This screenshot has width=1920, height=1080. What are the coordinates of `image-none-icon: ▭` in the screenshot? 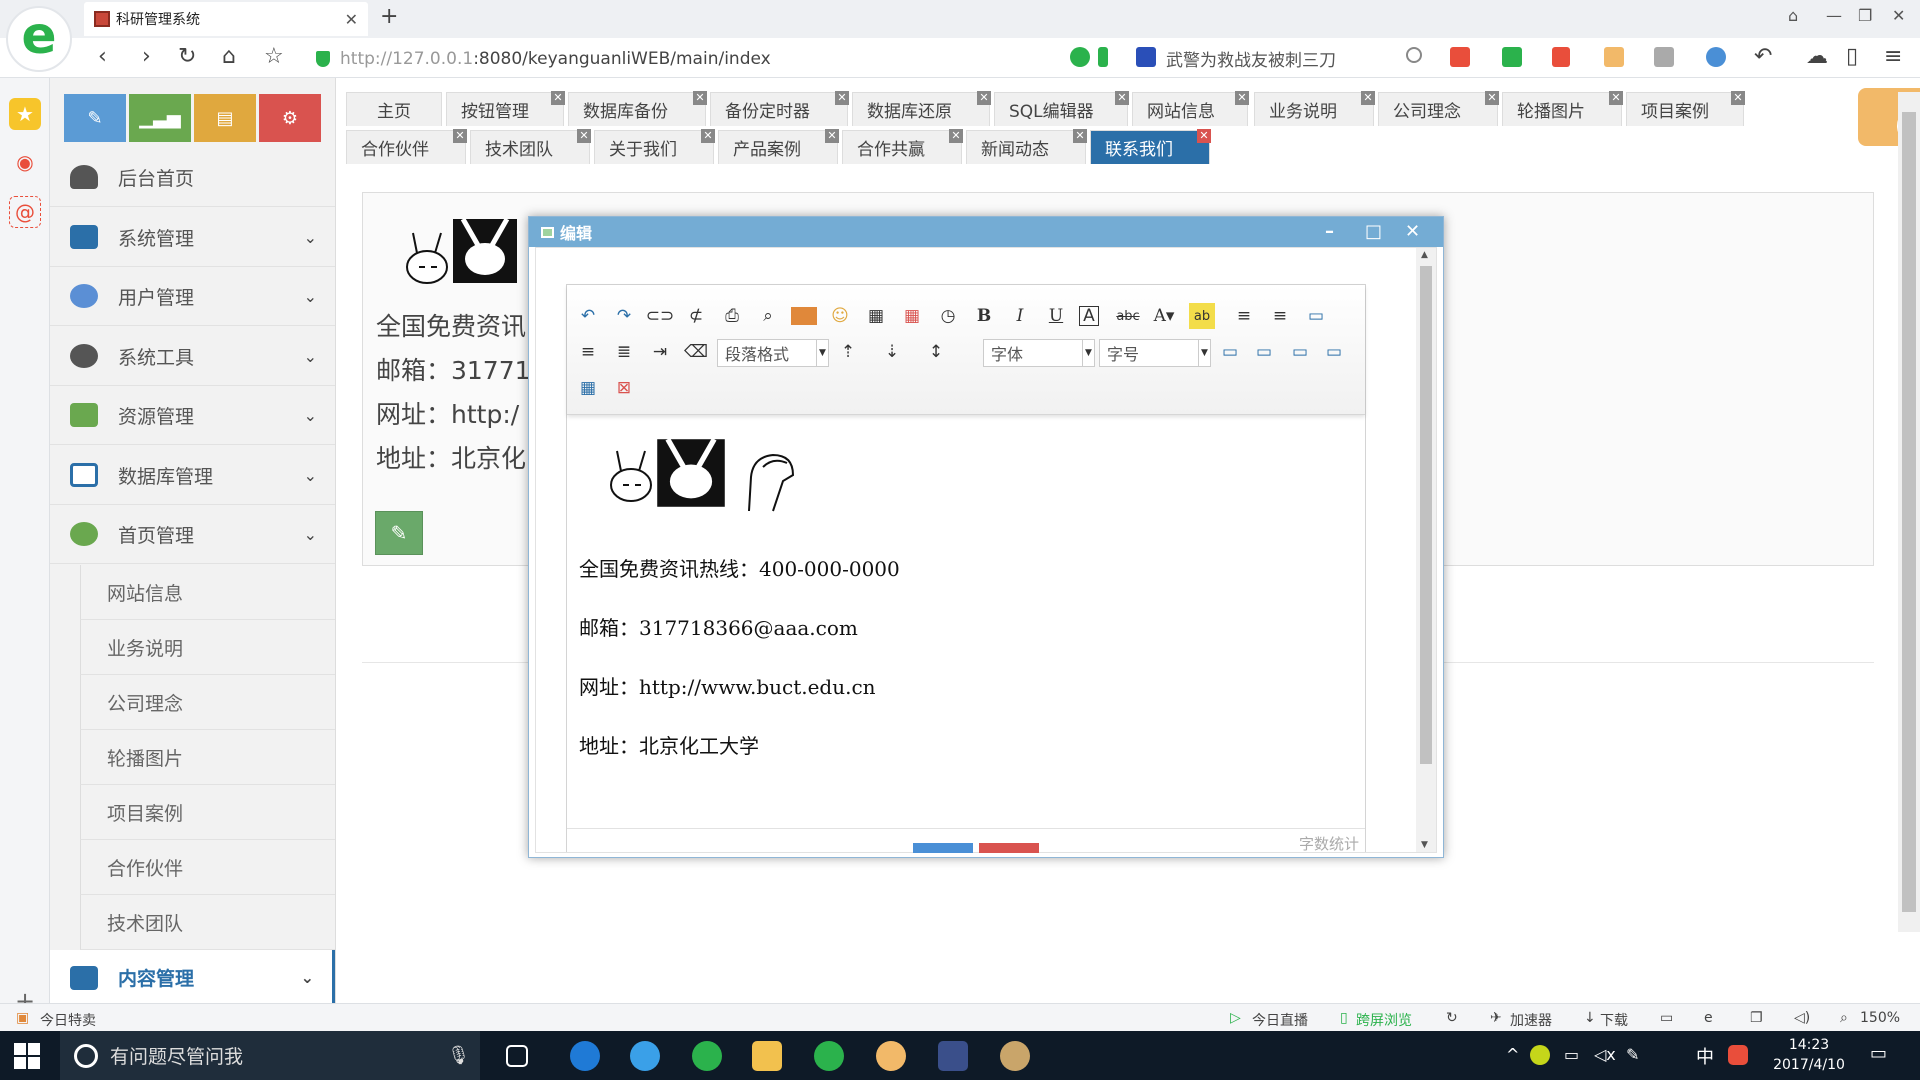 It's located at (1230, 352).